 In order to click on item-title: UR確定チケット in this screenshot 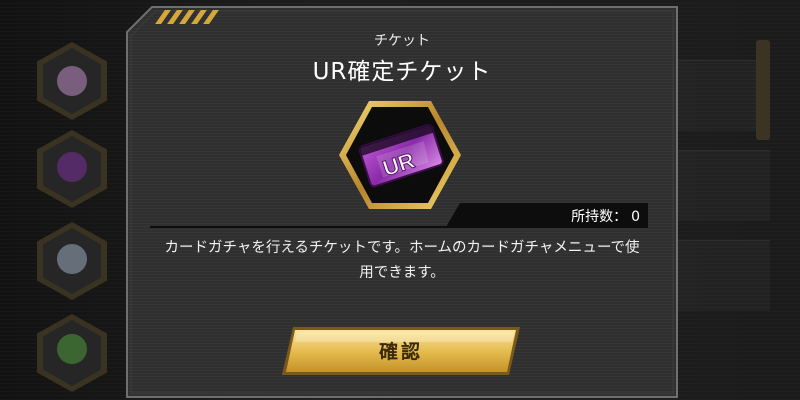, I will do `click(402, 72)`.